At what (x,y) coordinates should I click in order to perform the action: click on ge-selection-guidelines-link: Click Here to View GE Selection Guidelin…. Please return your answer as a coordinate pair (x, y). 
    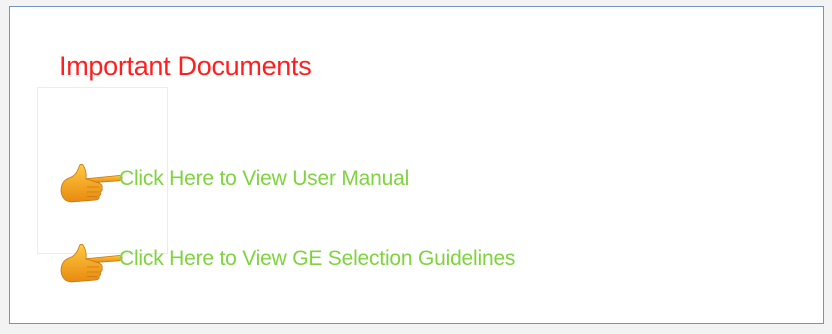
    Looking at the image, I should click on (287, 262).